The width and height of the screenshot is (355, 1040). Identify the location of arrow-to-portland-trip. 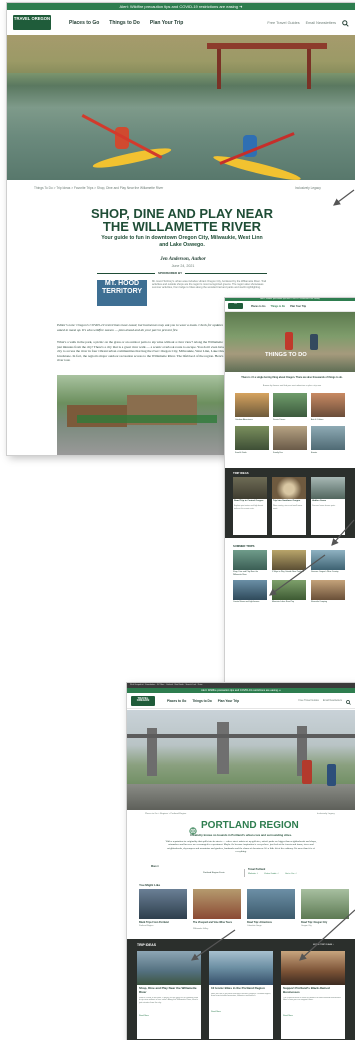
(327, 935).